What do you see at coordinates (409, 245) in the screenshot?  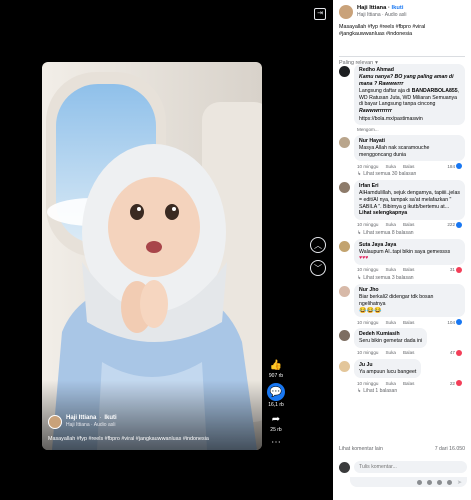 I see `comment-author: Suta Jaya Jaya` at bounding box center [409, 245].